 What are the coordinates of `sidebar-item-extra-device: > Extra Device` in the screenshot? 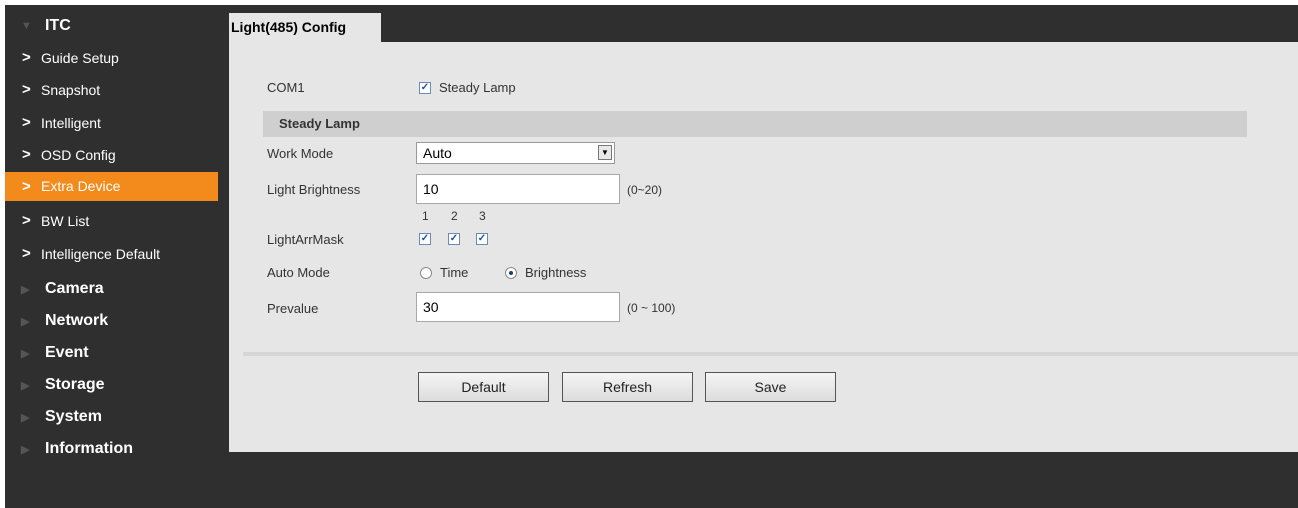 It's located at (111, 186).